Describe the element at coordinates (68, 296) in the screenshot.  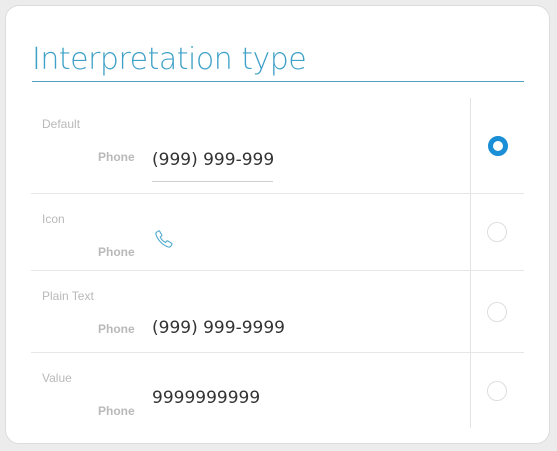
I see `option-plain-text-label: Plain Text` at that location.